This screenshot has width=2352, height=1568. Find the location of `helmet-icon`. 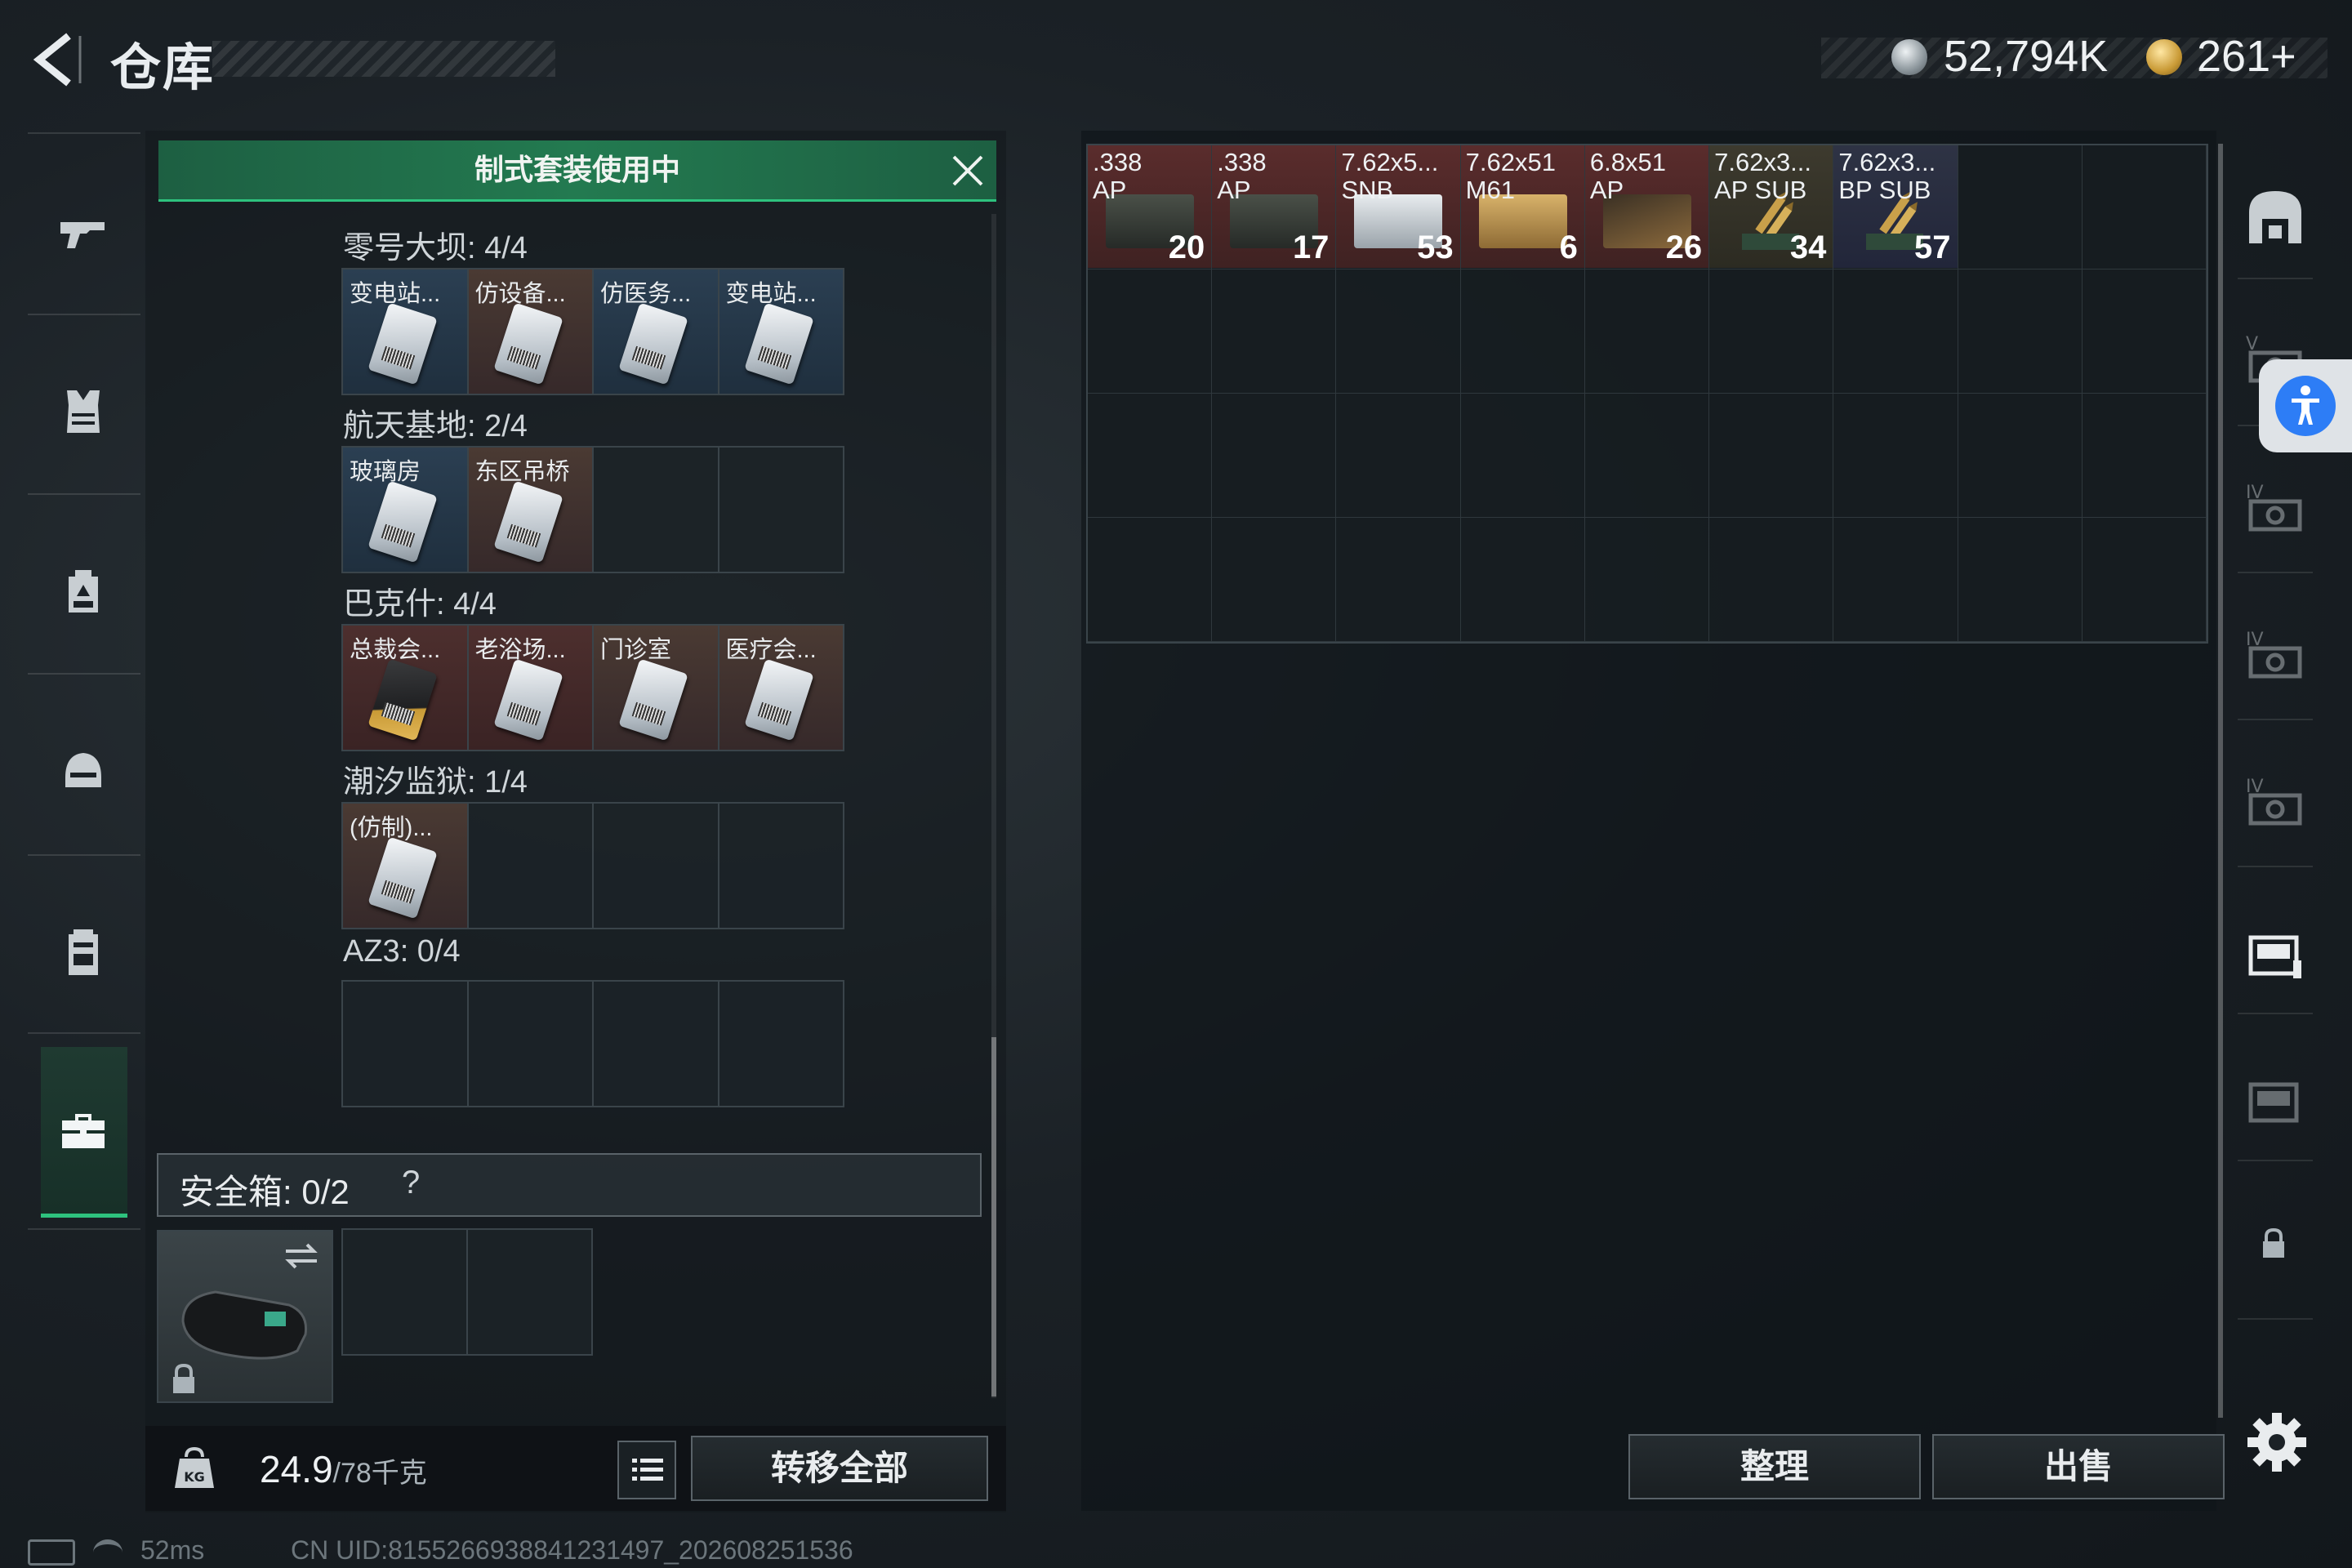

helmet-icon is located at coordinates (83, 771).